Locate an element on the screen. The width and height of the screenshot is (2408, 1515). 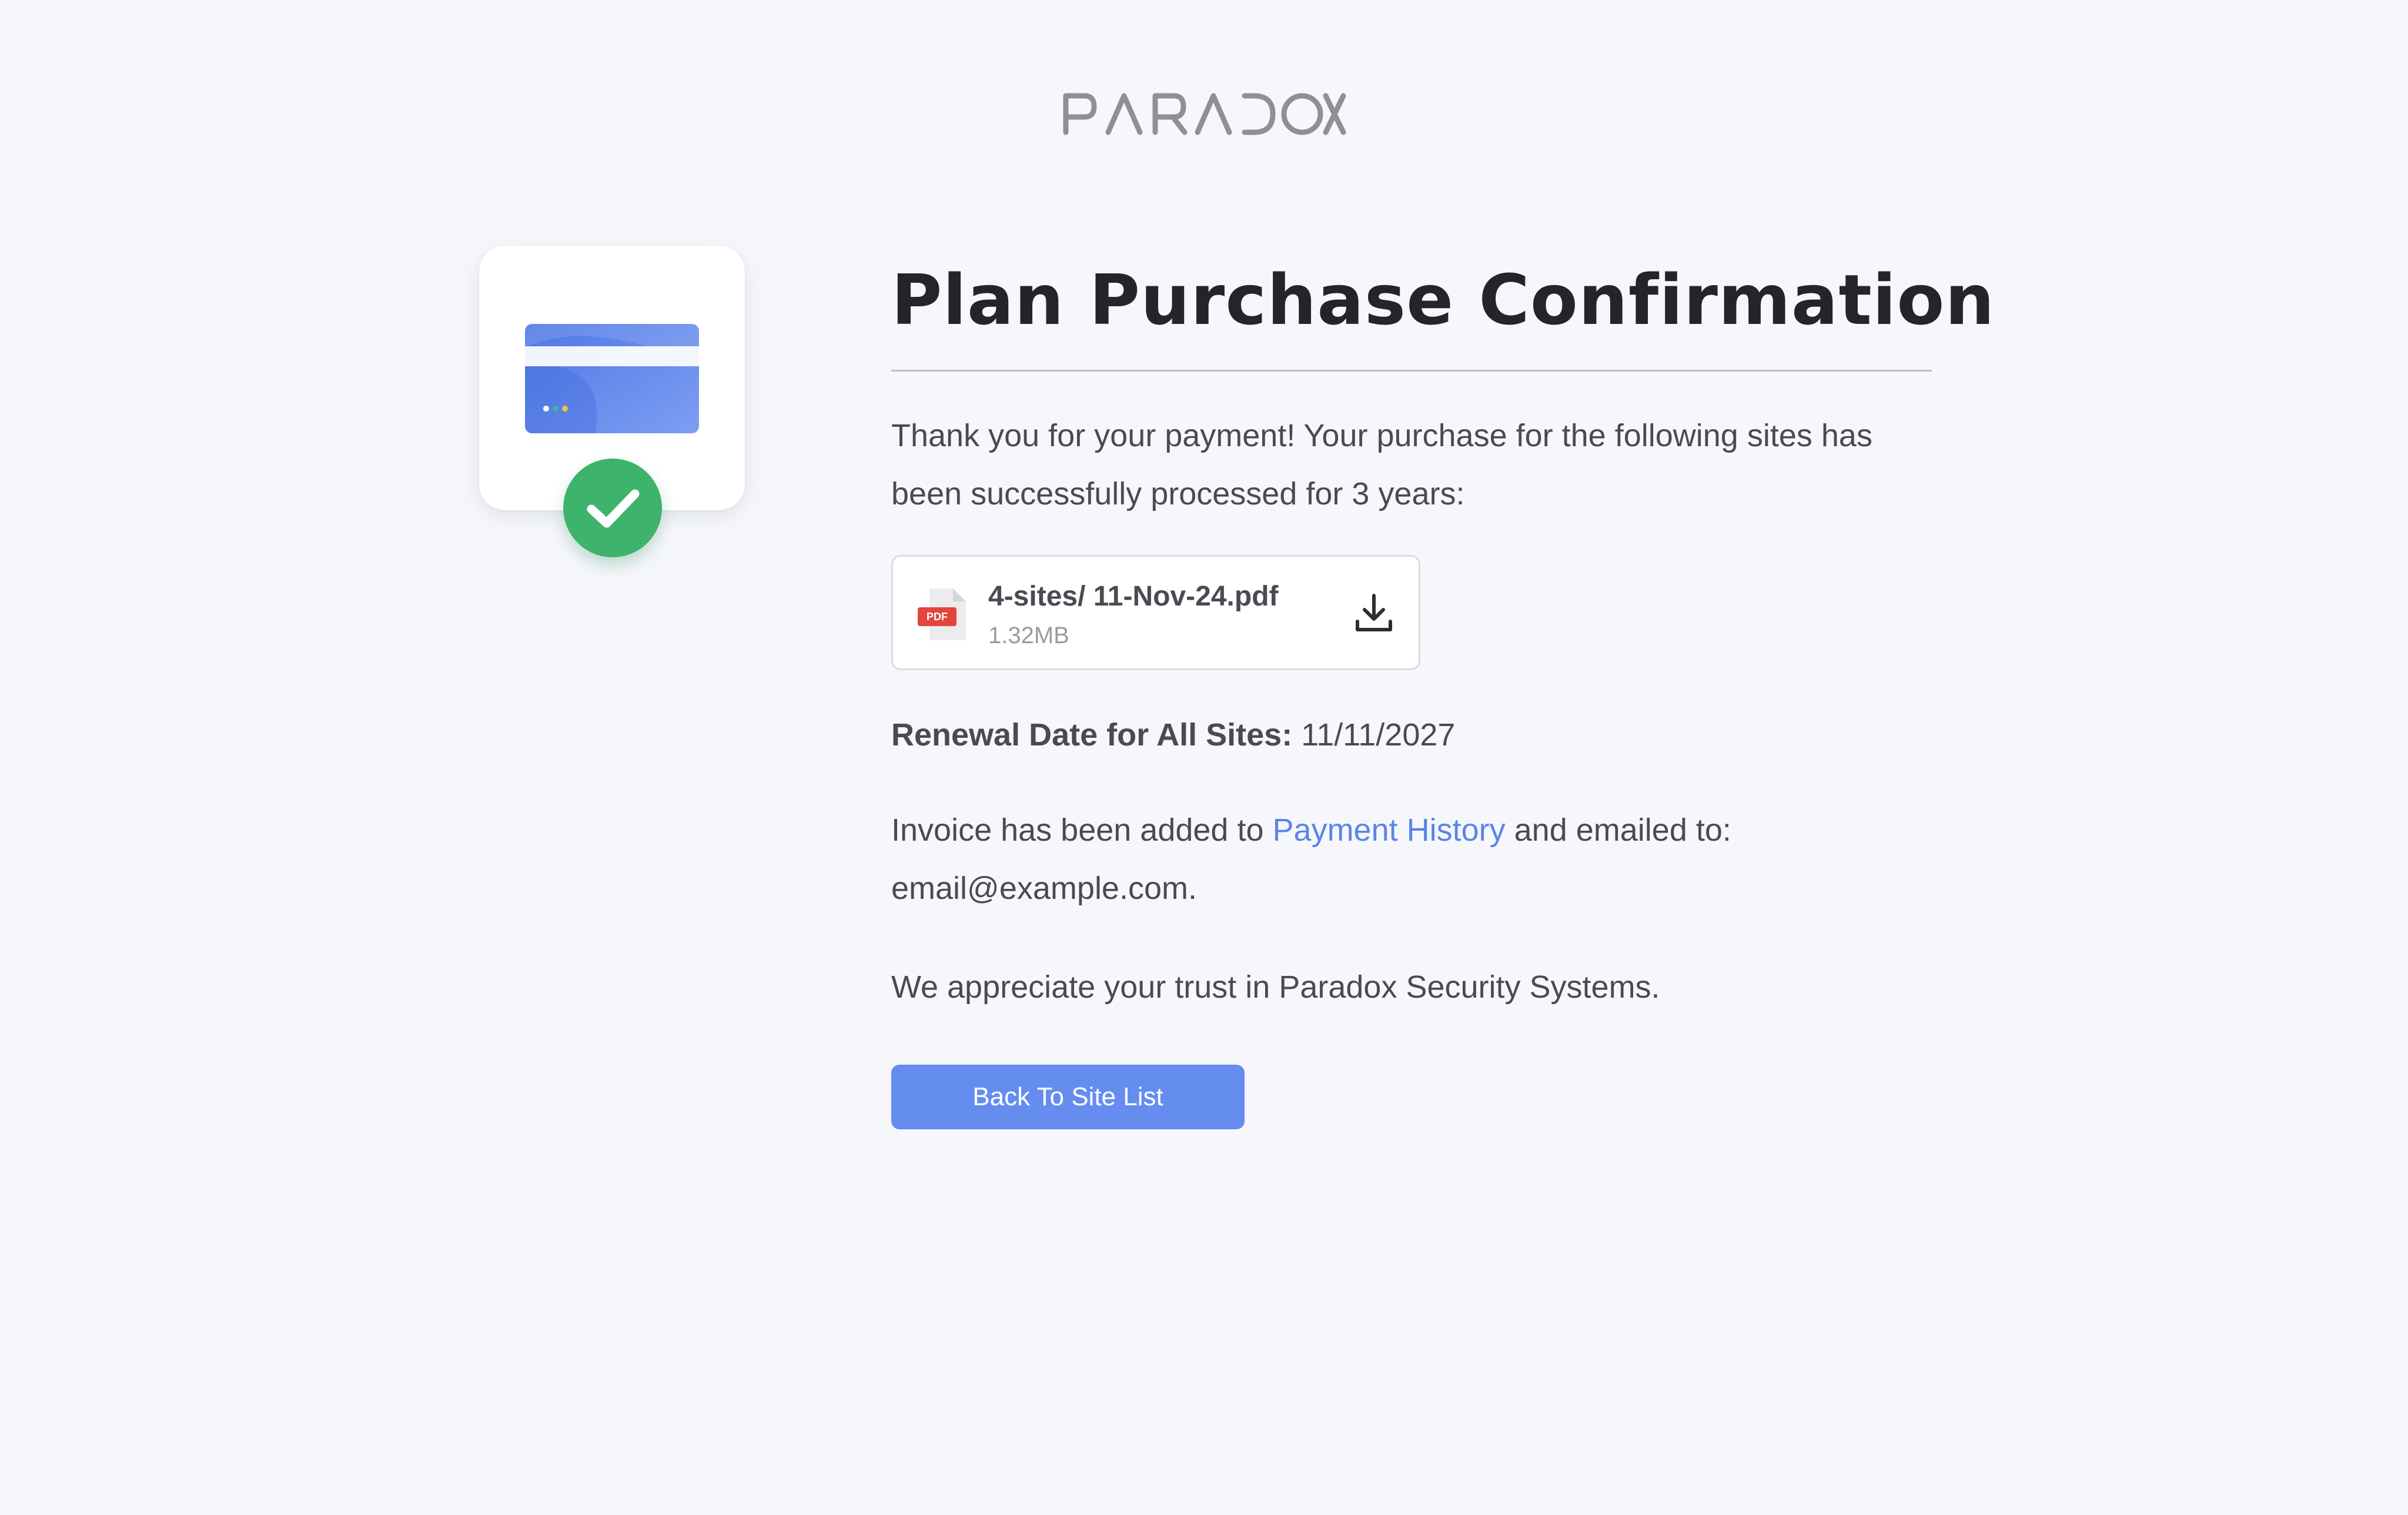
renewal-date-value: 11/11/2027 is located at coordinates (1379, 735).